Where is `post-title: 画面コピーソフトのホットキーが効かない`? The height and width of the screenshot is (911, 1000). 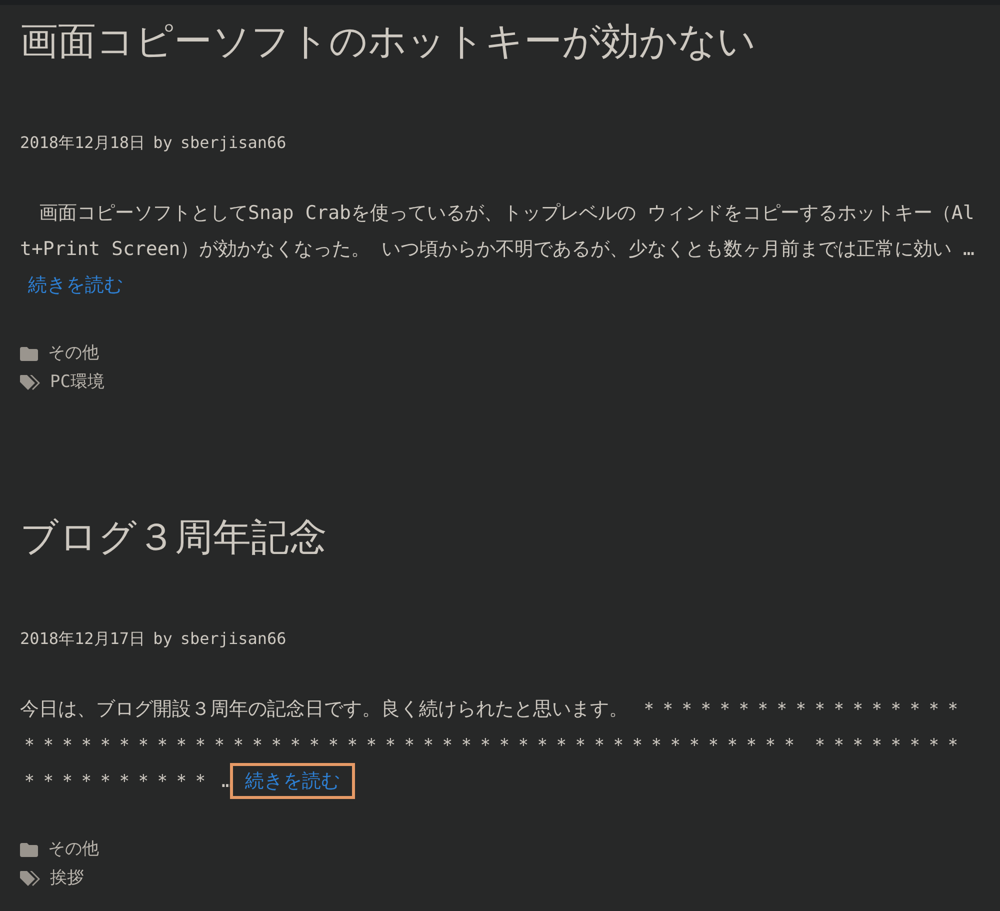 post-title: 画面コピーソフトのホットキーが効かない is located at coordinates (500, 41).